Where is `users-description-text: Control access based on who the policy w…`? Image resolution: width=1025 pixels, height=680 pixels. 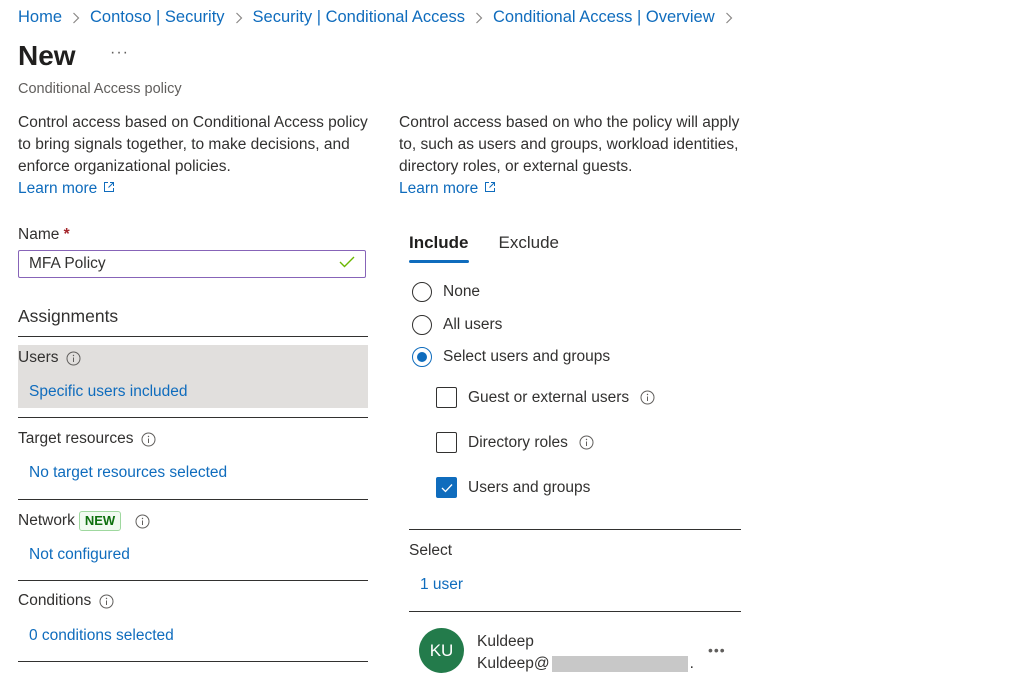
users-description-text: Control access based on who the policy w… is located at coordinates (569, 144).